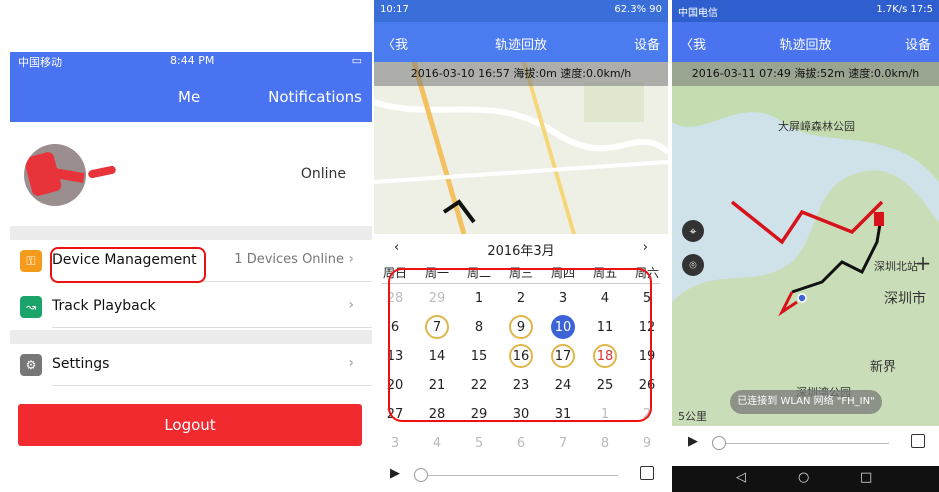 This screenshot has height=492, width=939. I want to click on calendar-day: 6, so click(521, 444).